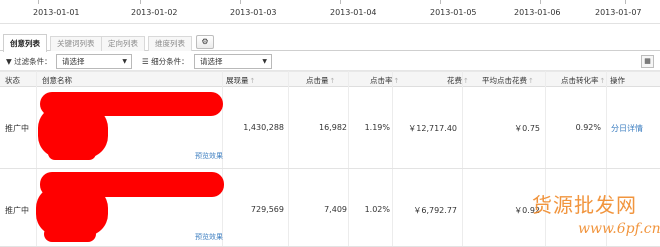  I want to click on segment-condition-select: 请选择 ▼, so click(233, 61).